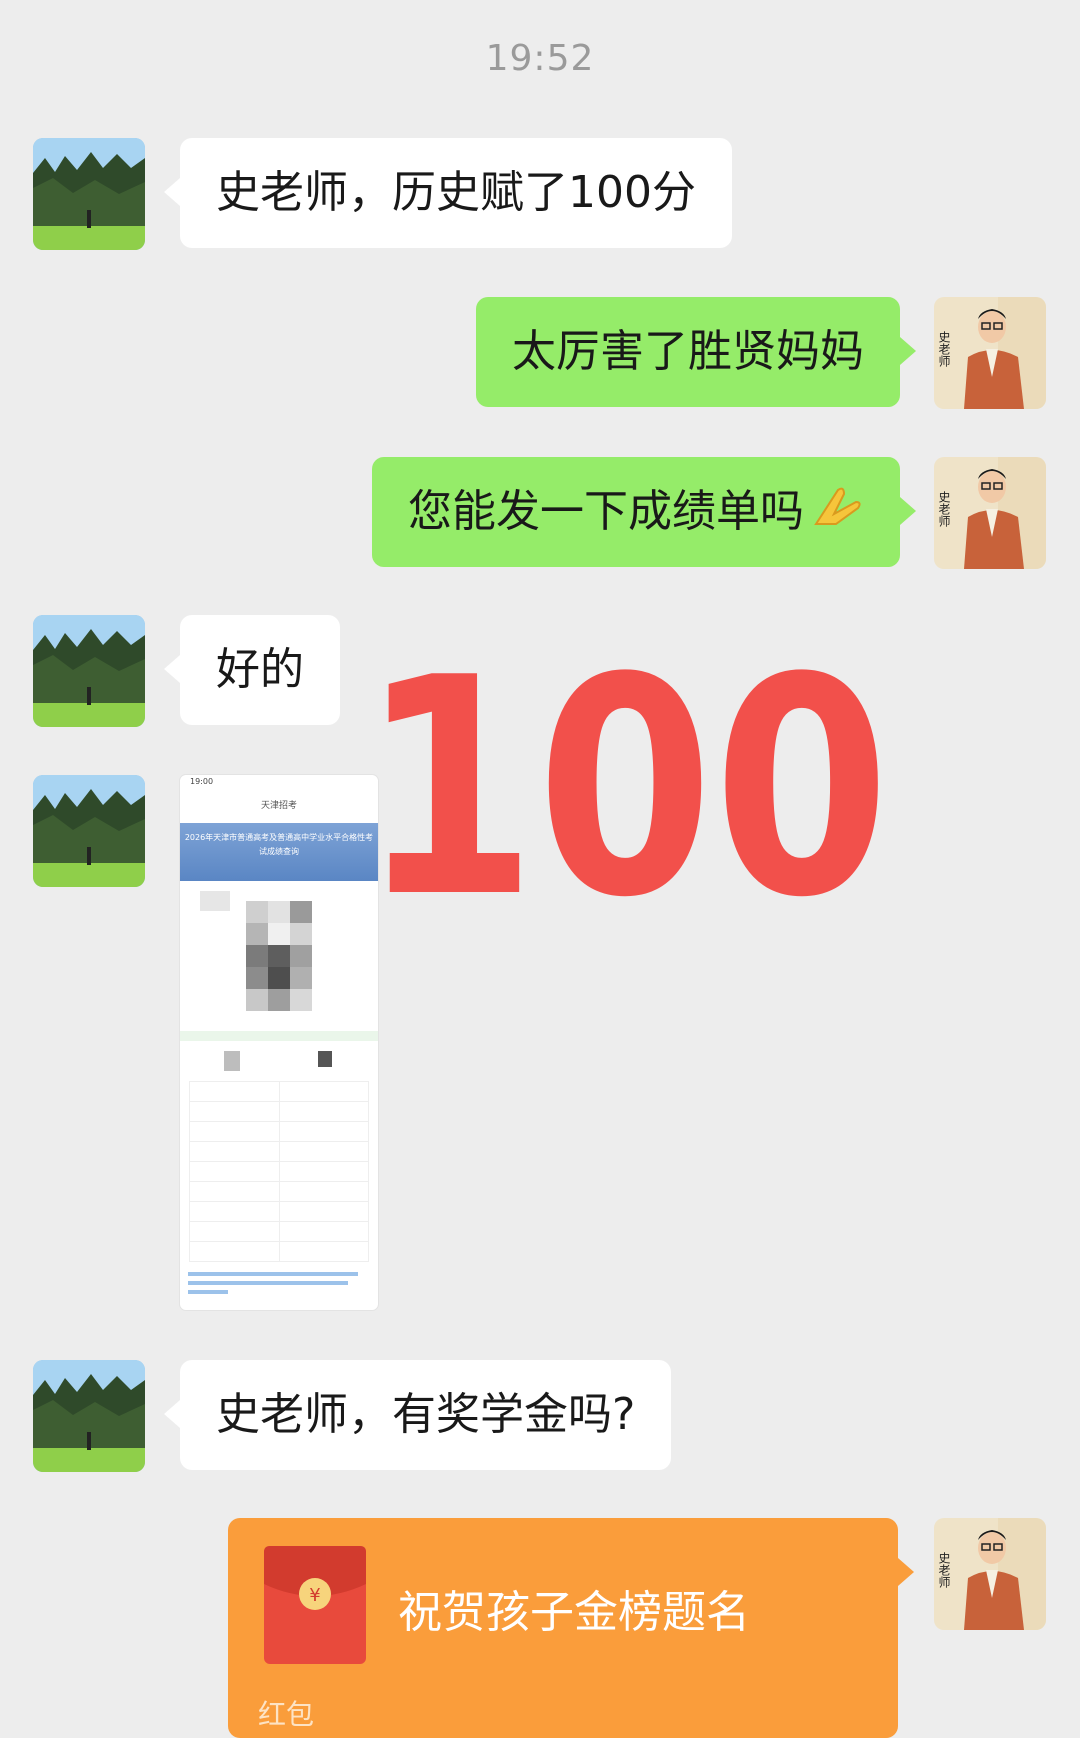 This screenshot has height=1738, width=1080. Describe the element at coordinates (279, 852) in the screenshot. I see `screenshot-banner: 2026年天津市普通高考及普通高中学业水平合格性考试成绩查询` at that location.